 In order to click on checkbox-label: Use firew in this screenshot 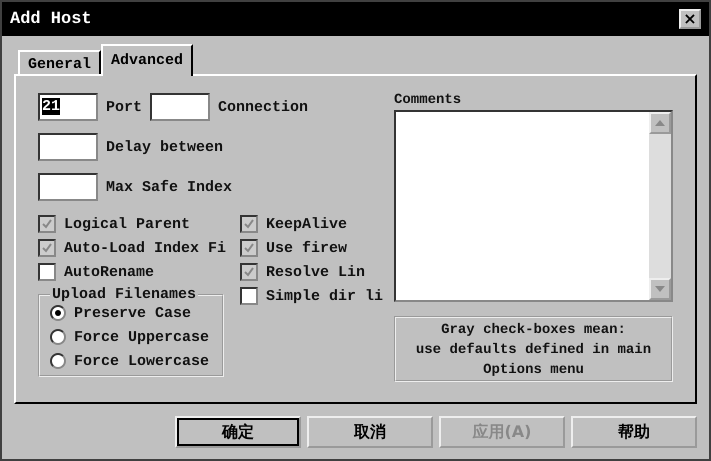, I will do `click(307, 248)`.